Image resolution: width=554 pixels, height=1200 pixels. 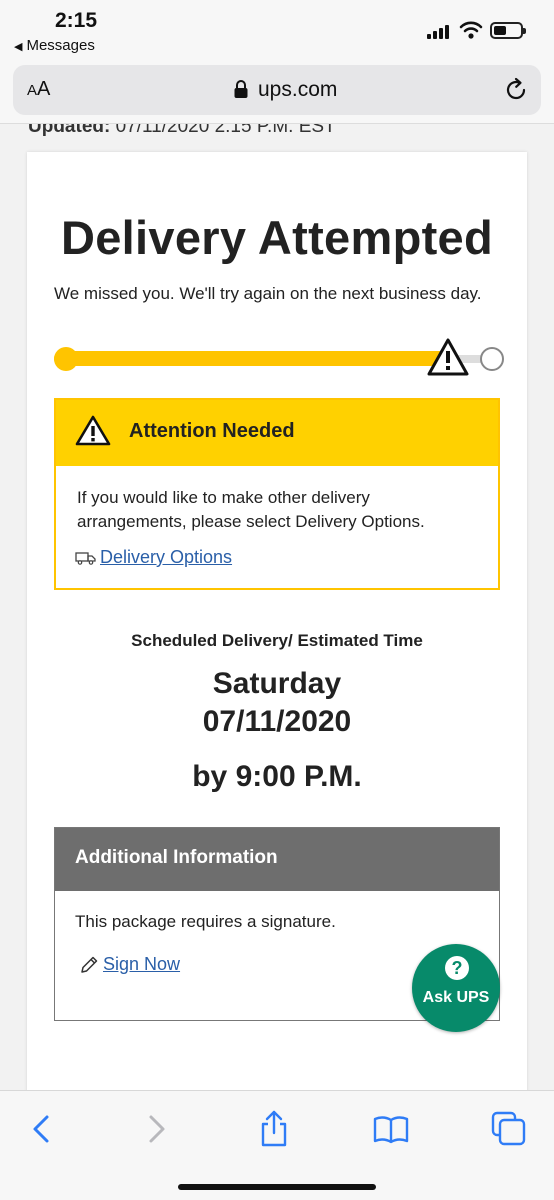 What do you see at coordinates (516, 90) in the screenshot?
I see `reload-icon` at bounding box center [516, 90].